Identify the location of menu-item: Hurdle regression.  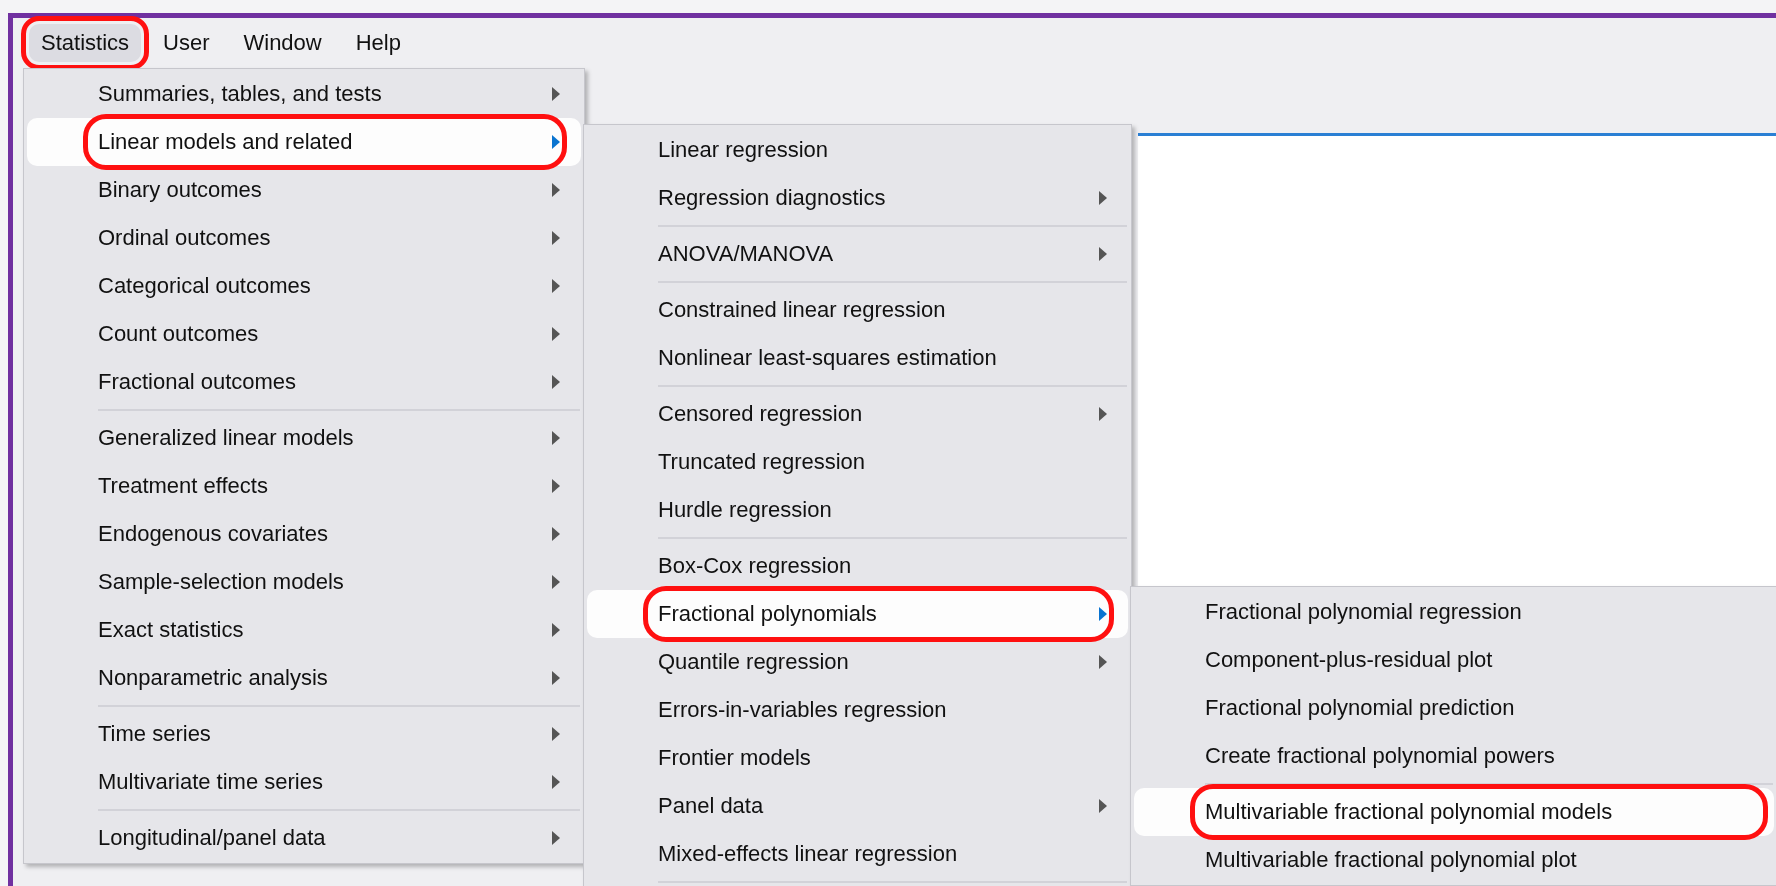
(857, 510).